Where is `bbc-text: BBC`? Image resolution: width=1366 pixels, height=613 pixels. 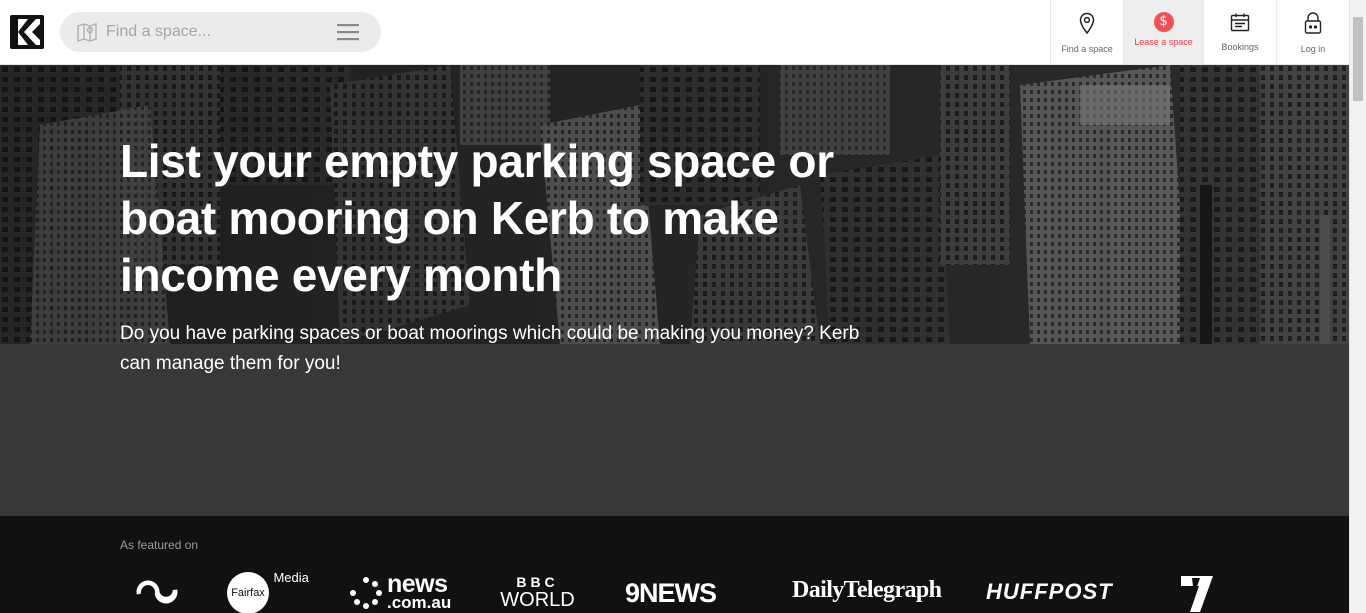
bbc-text: BBC is located at coordinates (537, 582).